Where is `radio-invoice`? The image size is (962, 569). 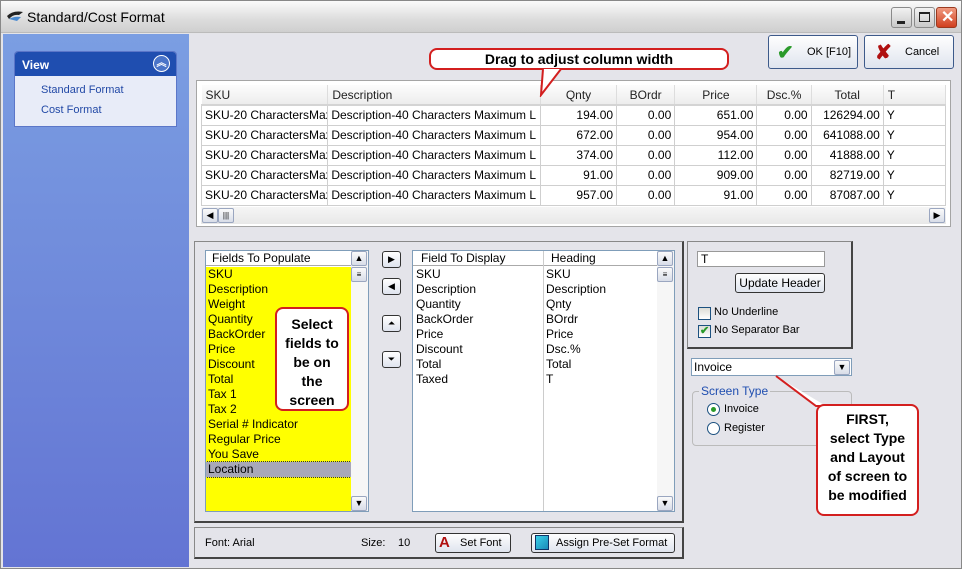
radio-invoice is located at coordinates (713, 409).